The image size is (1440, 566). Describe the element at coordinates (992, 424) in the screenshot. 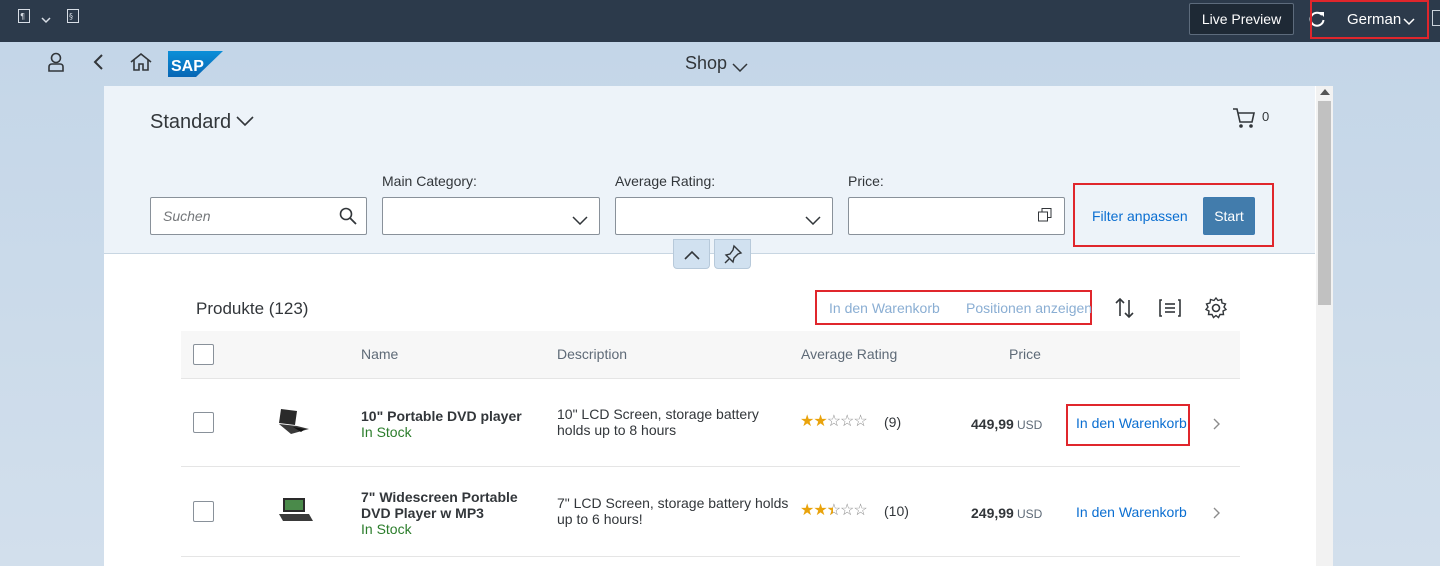

I see `price-value: 449,99` at that location.